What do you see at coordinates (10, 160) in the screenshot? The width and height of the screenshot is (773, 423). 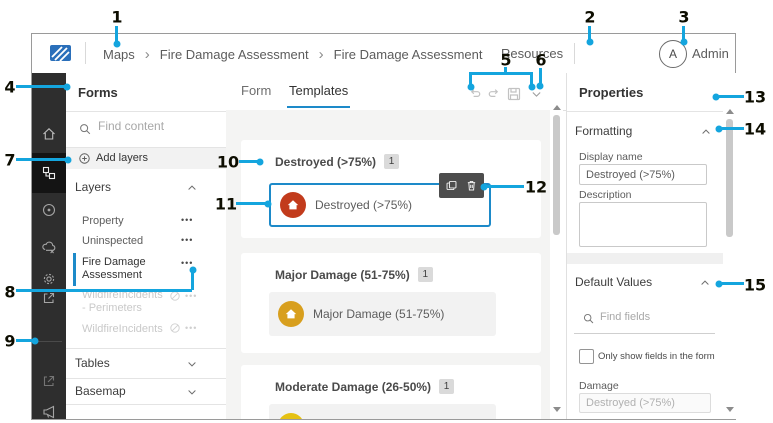 I see `callout-number: 7` at bounding box center [10, 160].